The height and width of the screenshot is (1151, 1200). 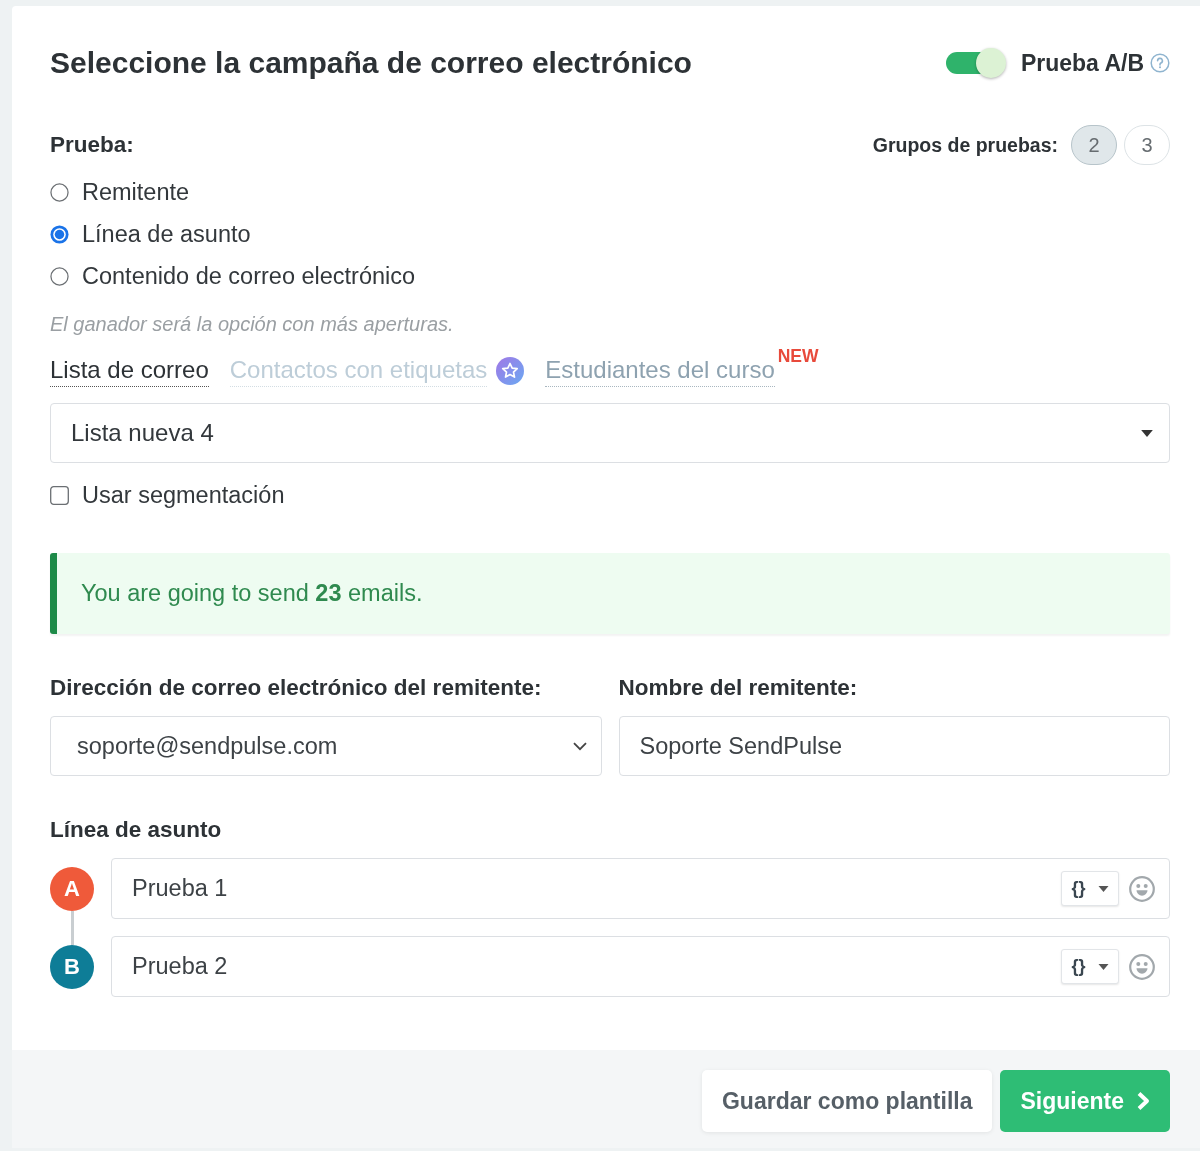 I want to click on segmentation-option: Usar segmentación, so click(x=167, y=495).